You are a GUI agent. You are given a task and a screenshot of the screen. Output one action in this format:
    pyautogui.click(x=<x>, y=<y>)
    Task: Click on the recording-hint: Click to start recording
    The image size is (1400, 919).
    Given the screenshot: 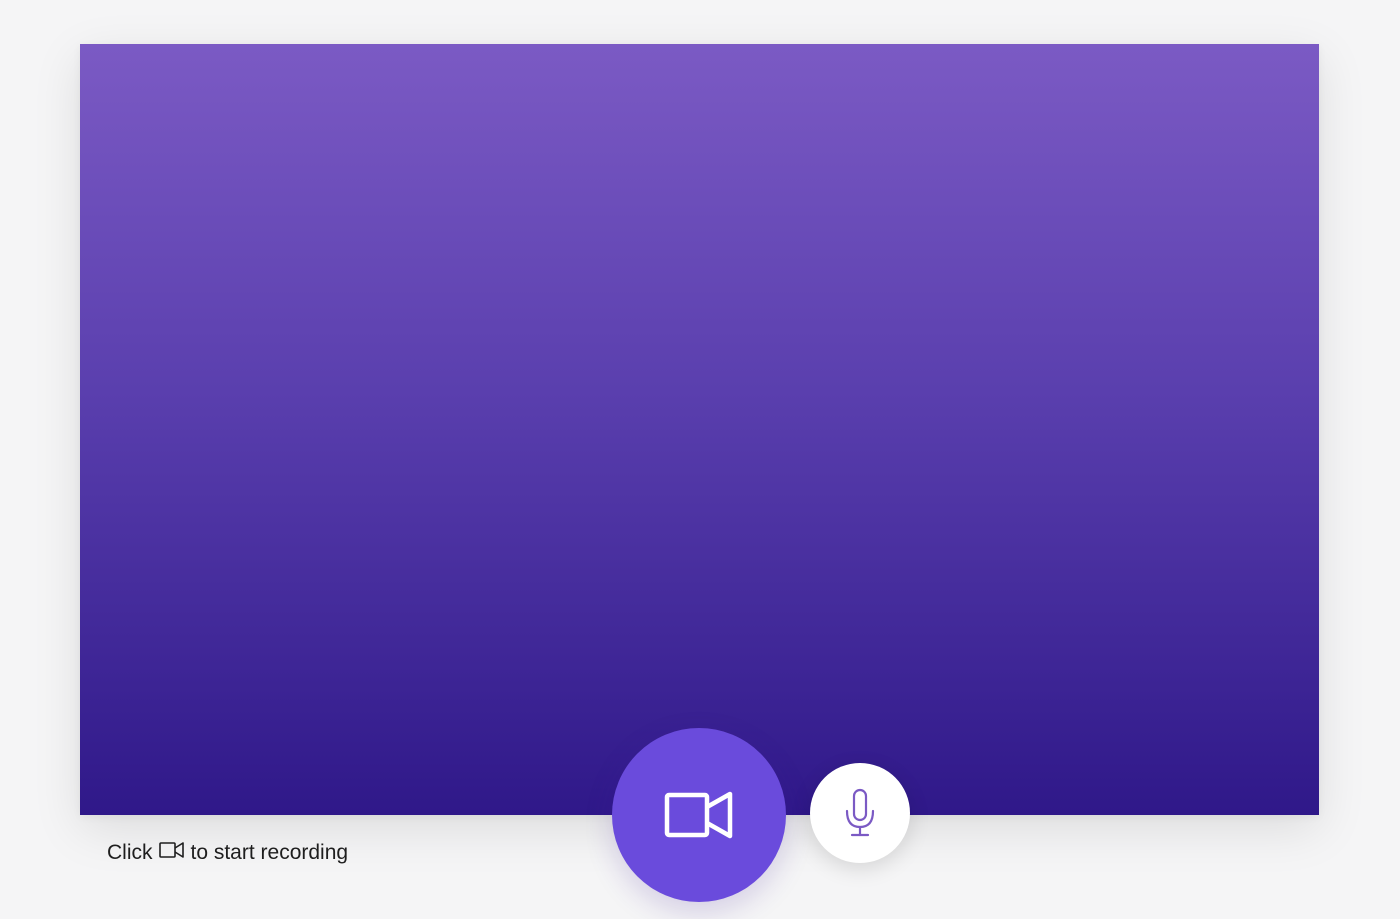 What is the action you would take?
    pyautogui.click(x=227, y=853)
    